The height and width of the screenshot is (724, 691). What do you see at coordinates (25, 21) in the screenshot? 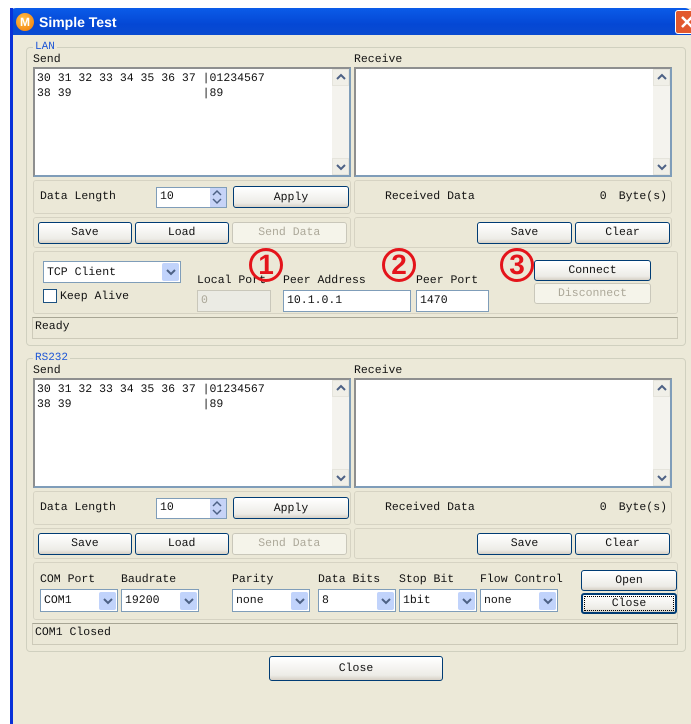
I see `app-logo: M` at bounding box center [25, 21].